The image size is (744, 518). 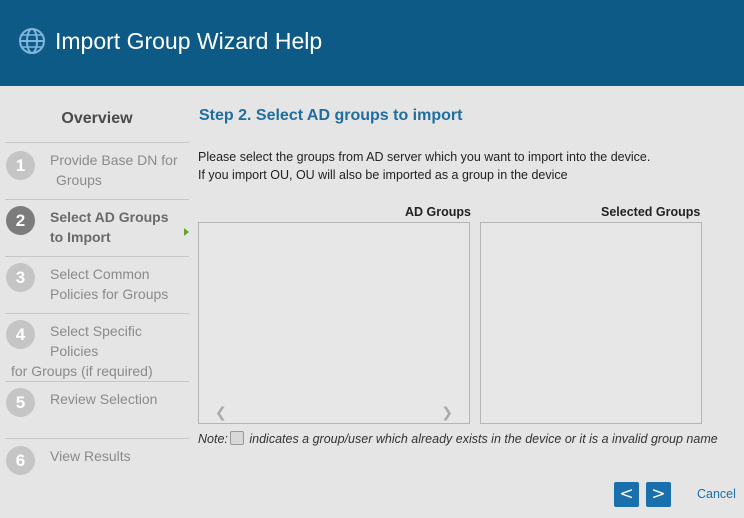 What do you see at coordinates (82, 371) in the screenshot?
I see `step-label-4-extra: for Groups (if required)` at bounding box center [82, 371].